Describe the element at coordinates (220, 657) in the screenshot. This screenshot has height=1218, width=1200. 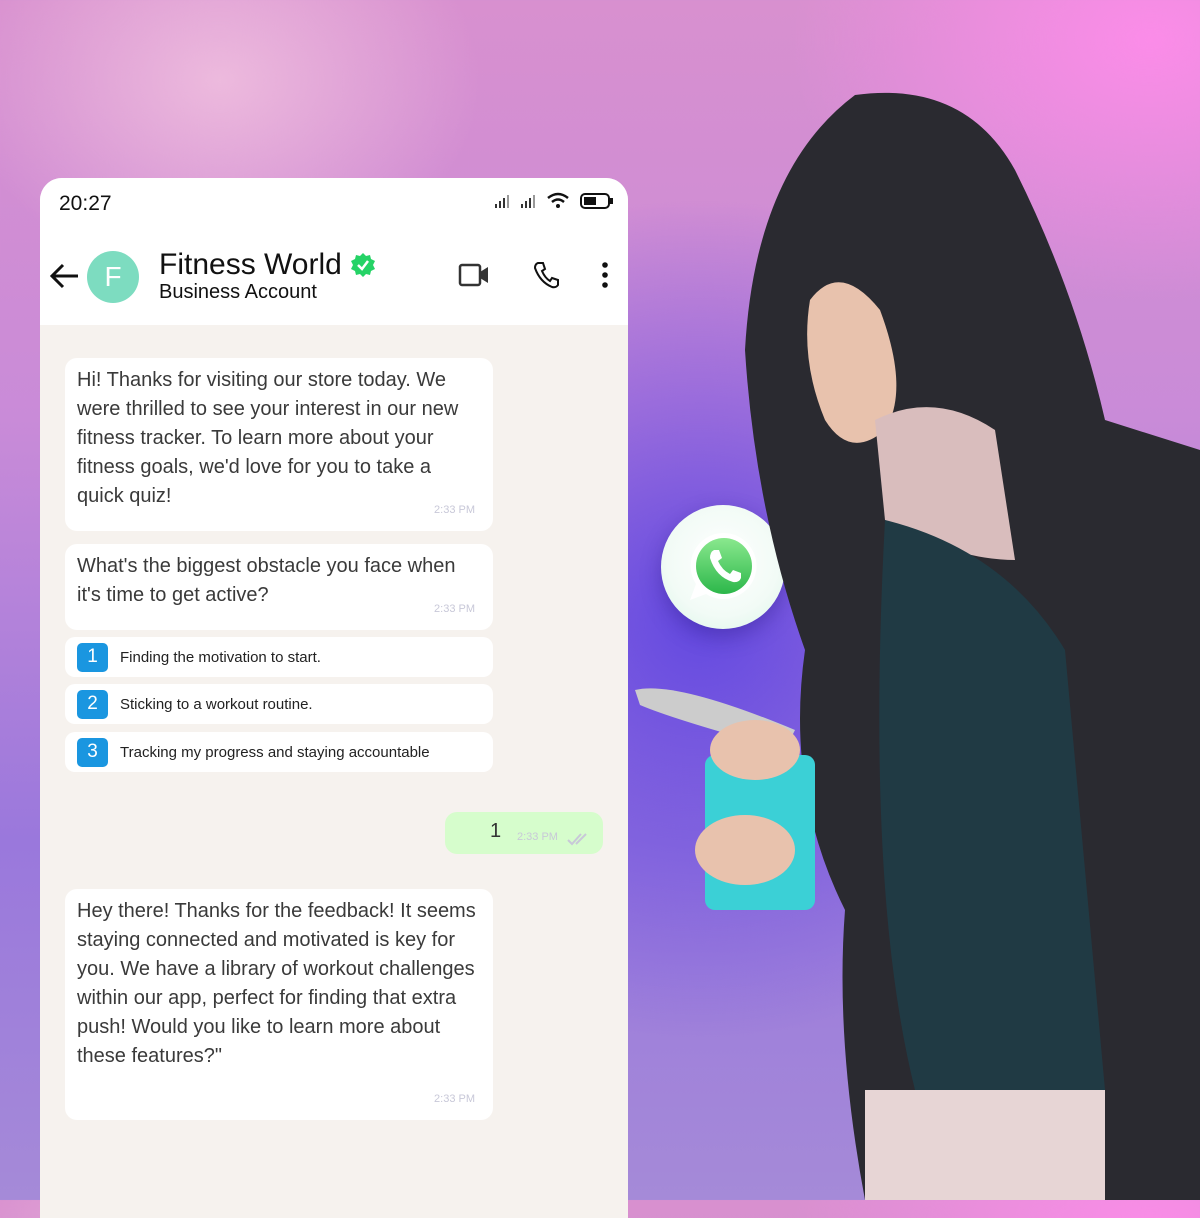
I see `option-label: Finding the motivation to start.` at that location.